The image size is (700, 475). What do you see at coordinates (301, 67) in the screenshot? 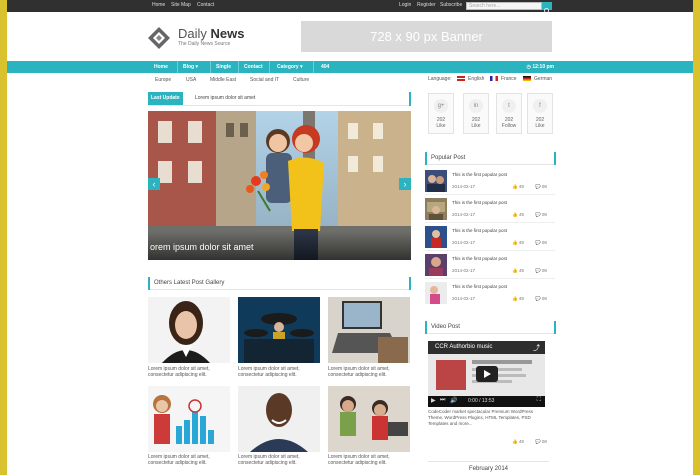
I see `chevron-down-icon: ▾` at bounding box center [301, 67].